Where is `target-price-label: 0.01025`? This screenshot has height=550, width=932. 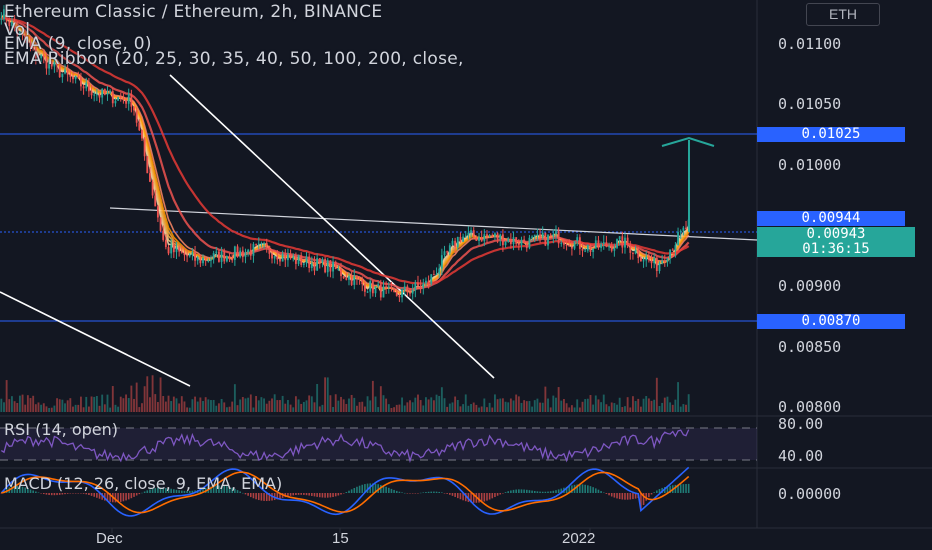
target-price-label: 0.01025 is located at coordinates (831, 134).